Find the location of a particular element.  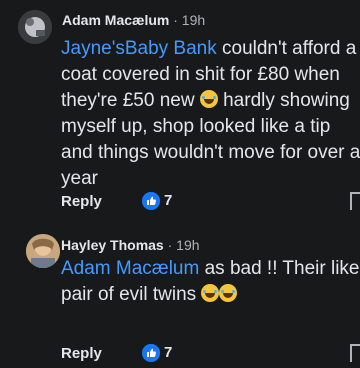

mention-link: Jayne'sBaby Bank is located at coordinates (139, 48).